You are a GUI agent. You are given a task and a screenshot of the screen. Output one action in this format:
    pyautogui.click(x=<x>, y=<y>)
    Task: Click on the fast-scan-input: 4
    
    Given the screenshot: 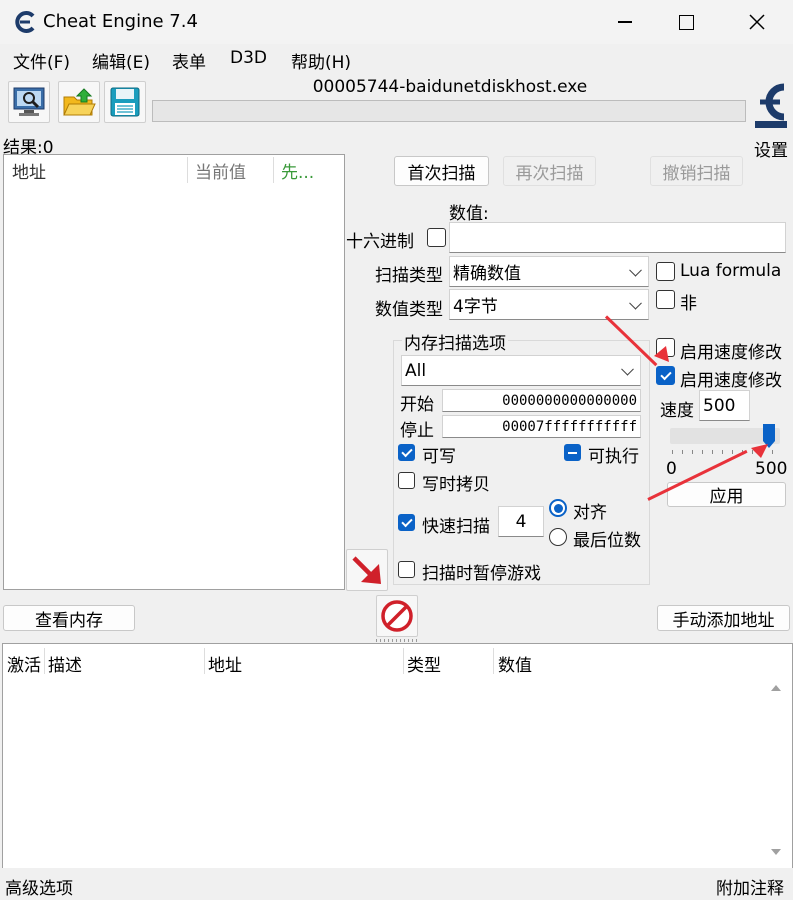 What is the action you would take?
    pyautogui.click(x=521, y=521)
    